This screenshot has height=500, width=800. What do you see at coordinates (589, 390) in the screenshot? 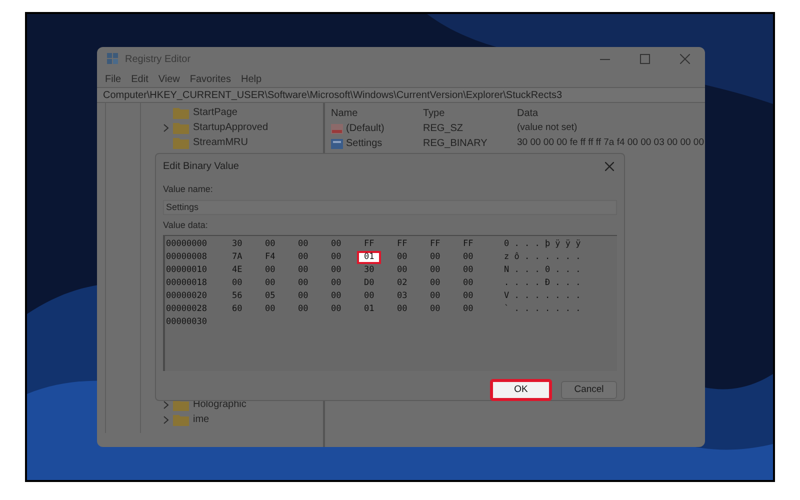
I see `dialog-button: Cancel` at bounding box center [589, 390].